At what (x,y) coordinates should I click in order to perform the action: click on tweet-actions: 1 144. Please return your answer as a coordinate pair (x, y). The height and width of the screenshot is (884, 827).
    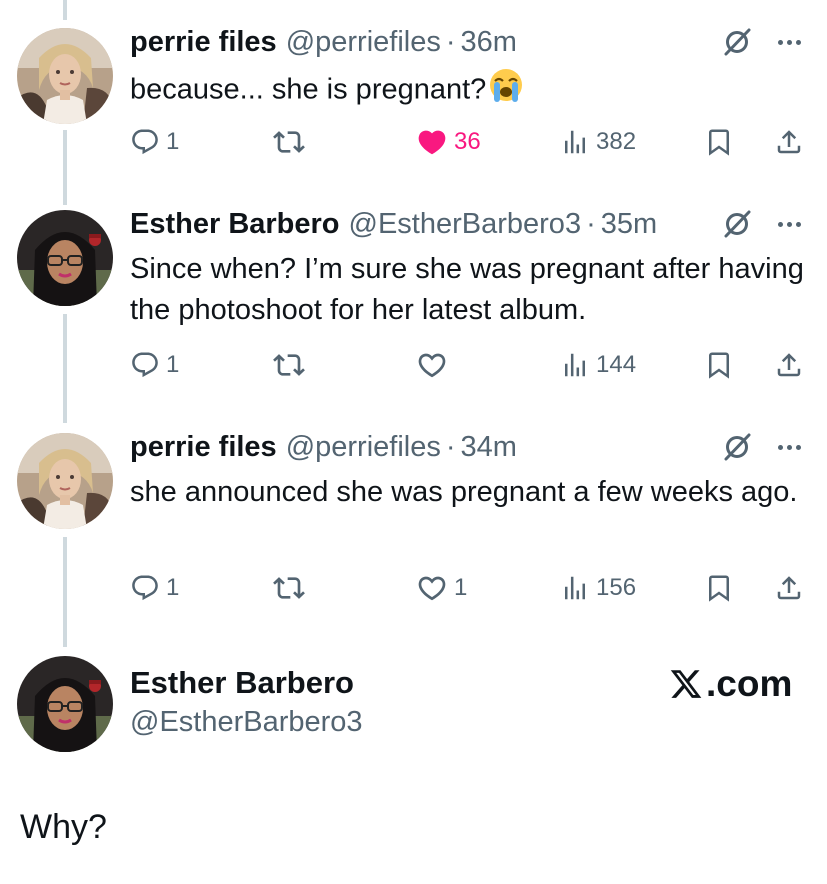
    Looking at the image, I should click on (470, 365).